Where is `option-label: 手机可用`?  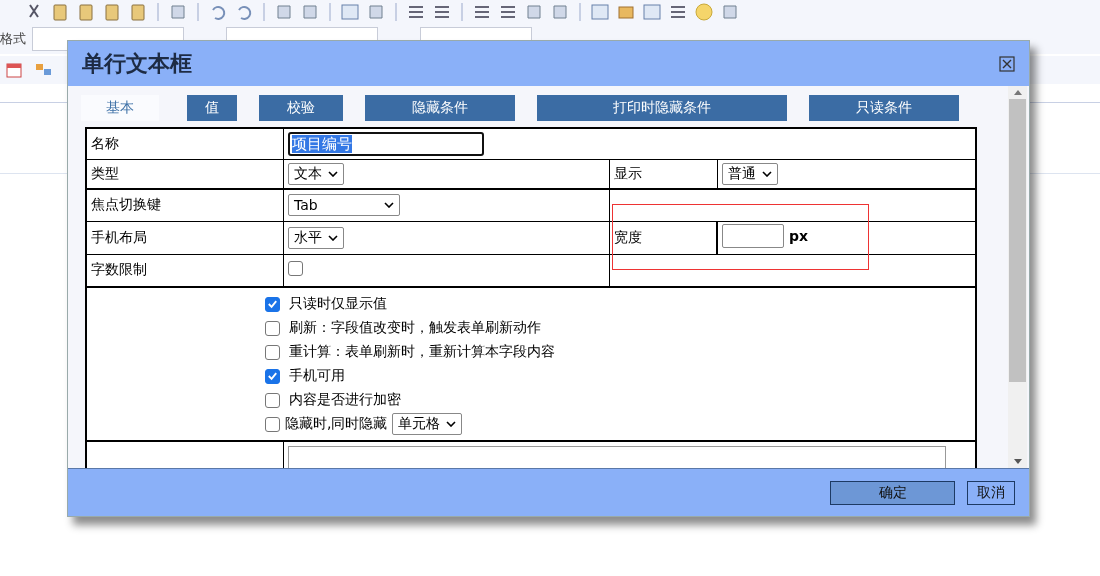 option-label: 手机可用 is located at coordinates (317, 376).